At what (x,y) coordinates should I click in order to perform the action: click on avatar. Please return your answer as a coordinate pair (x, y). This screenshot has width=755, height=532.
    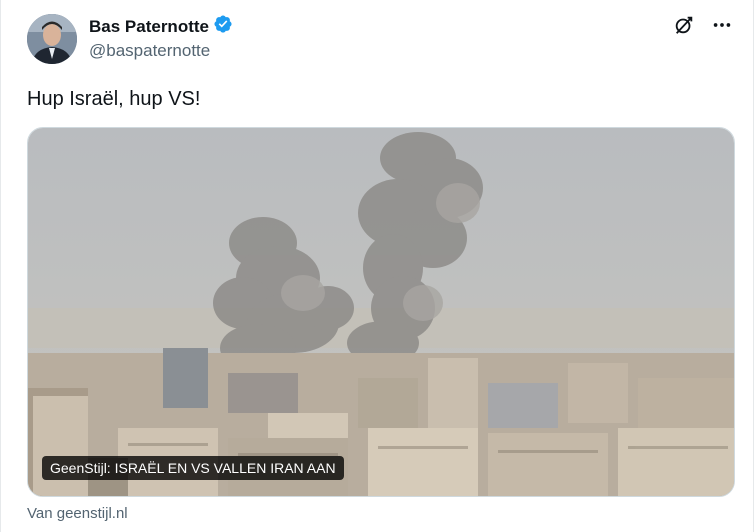
    Looking at the image, I should click on (52, 39).